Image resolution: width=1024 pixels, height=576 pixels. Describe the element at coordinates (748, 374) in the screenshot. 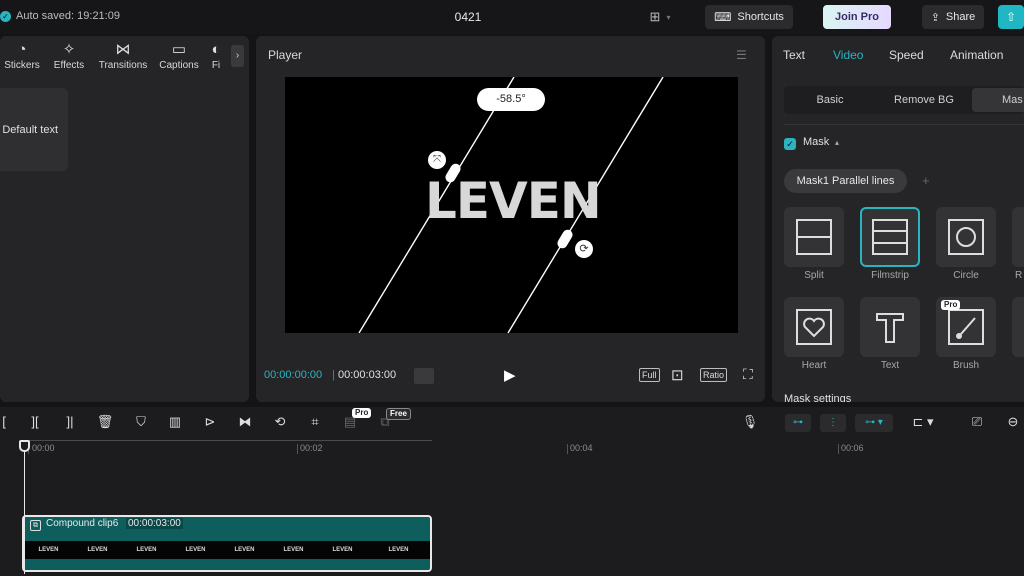

I see `fullscreen-icon: ⛶` at that location.